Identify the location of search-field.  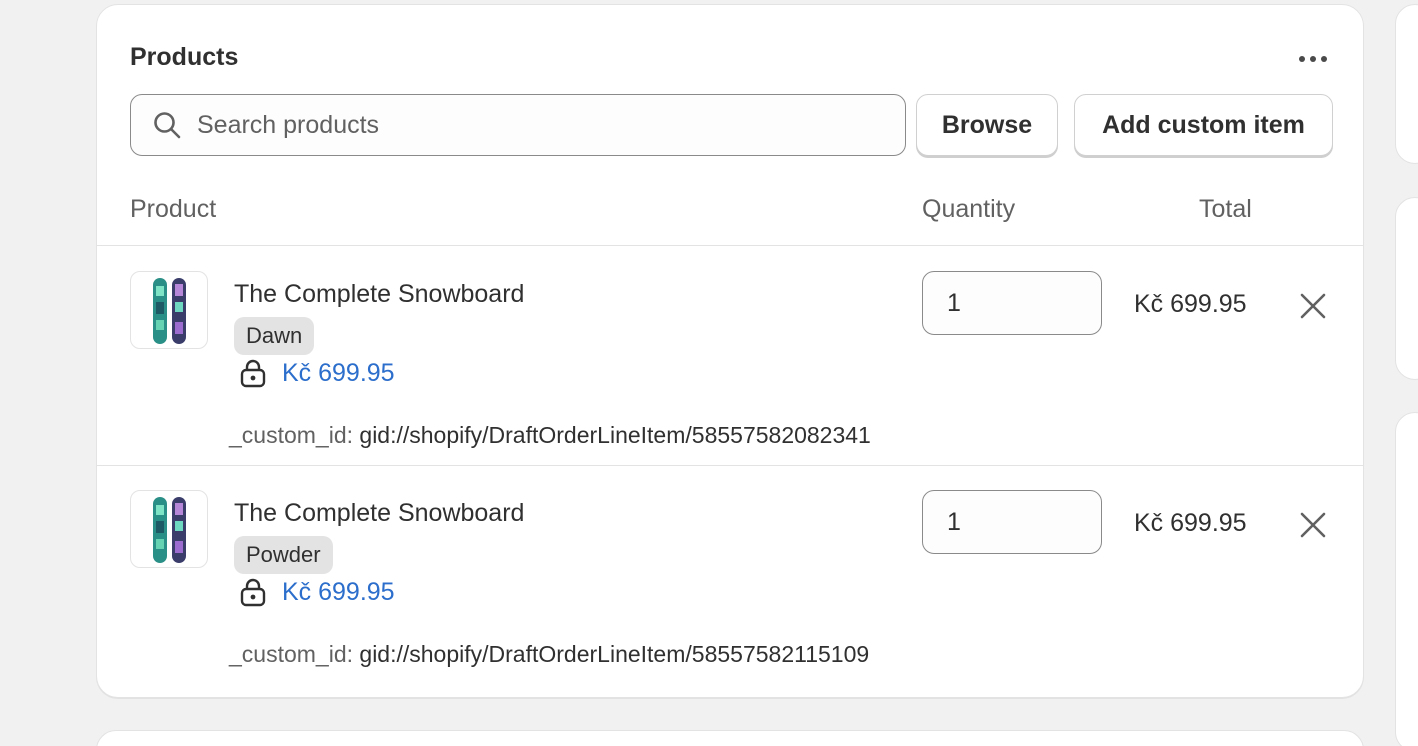
(518, 125).